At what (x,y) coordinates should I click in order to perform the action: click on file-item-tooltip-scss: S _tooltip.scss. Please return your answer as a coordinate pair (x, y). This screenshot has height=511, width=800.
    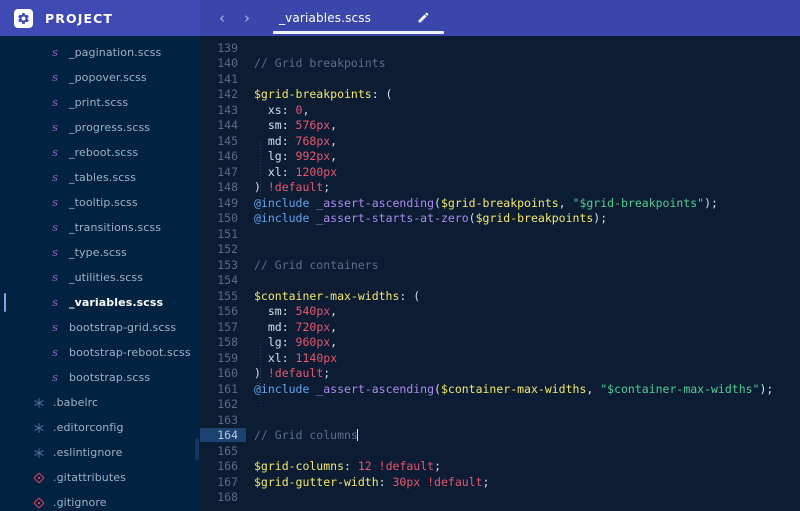
    Looking at the image, I should click on (100, 202).